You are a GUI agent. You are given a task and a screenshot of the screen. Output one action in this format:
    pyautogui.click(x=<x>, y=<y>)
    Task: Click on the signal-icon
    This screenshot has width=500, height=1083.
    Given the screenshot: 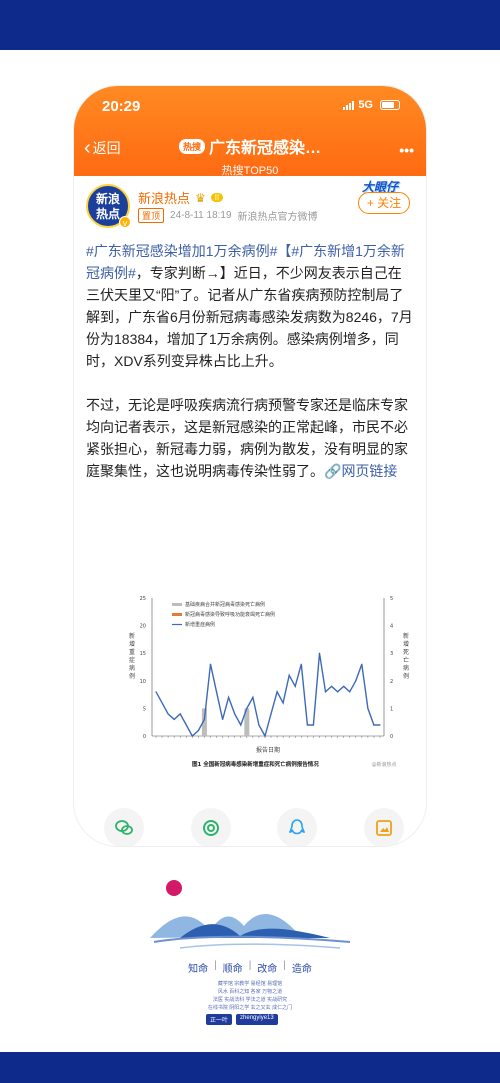 What is the action you would take?
    pyautogui.click(x=349, y=105)
    